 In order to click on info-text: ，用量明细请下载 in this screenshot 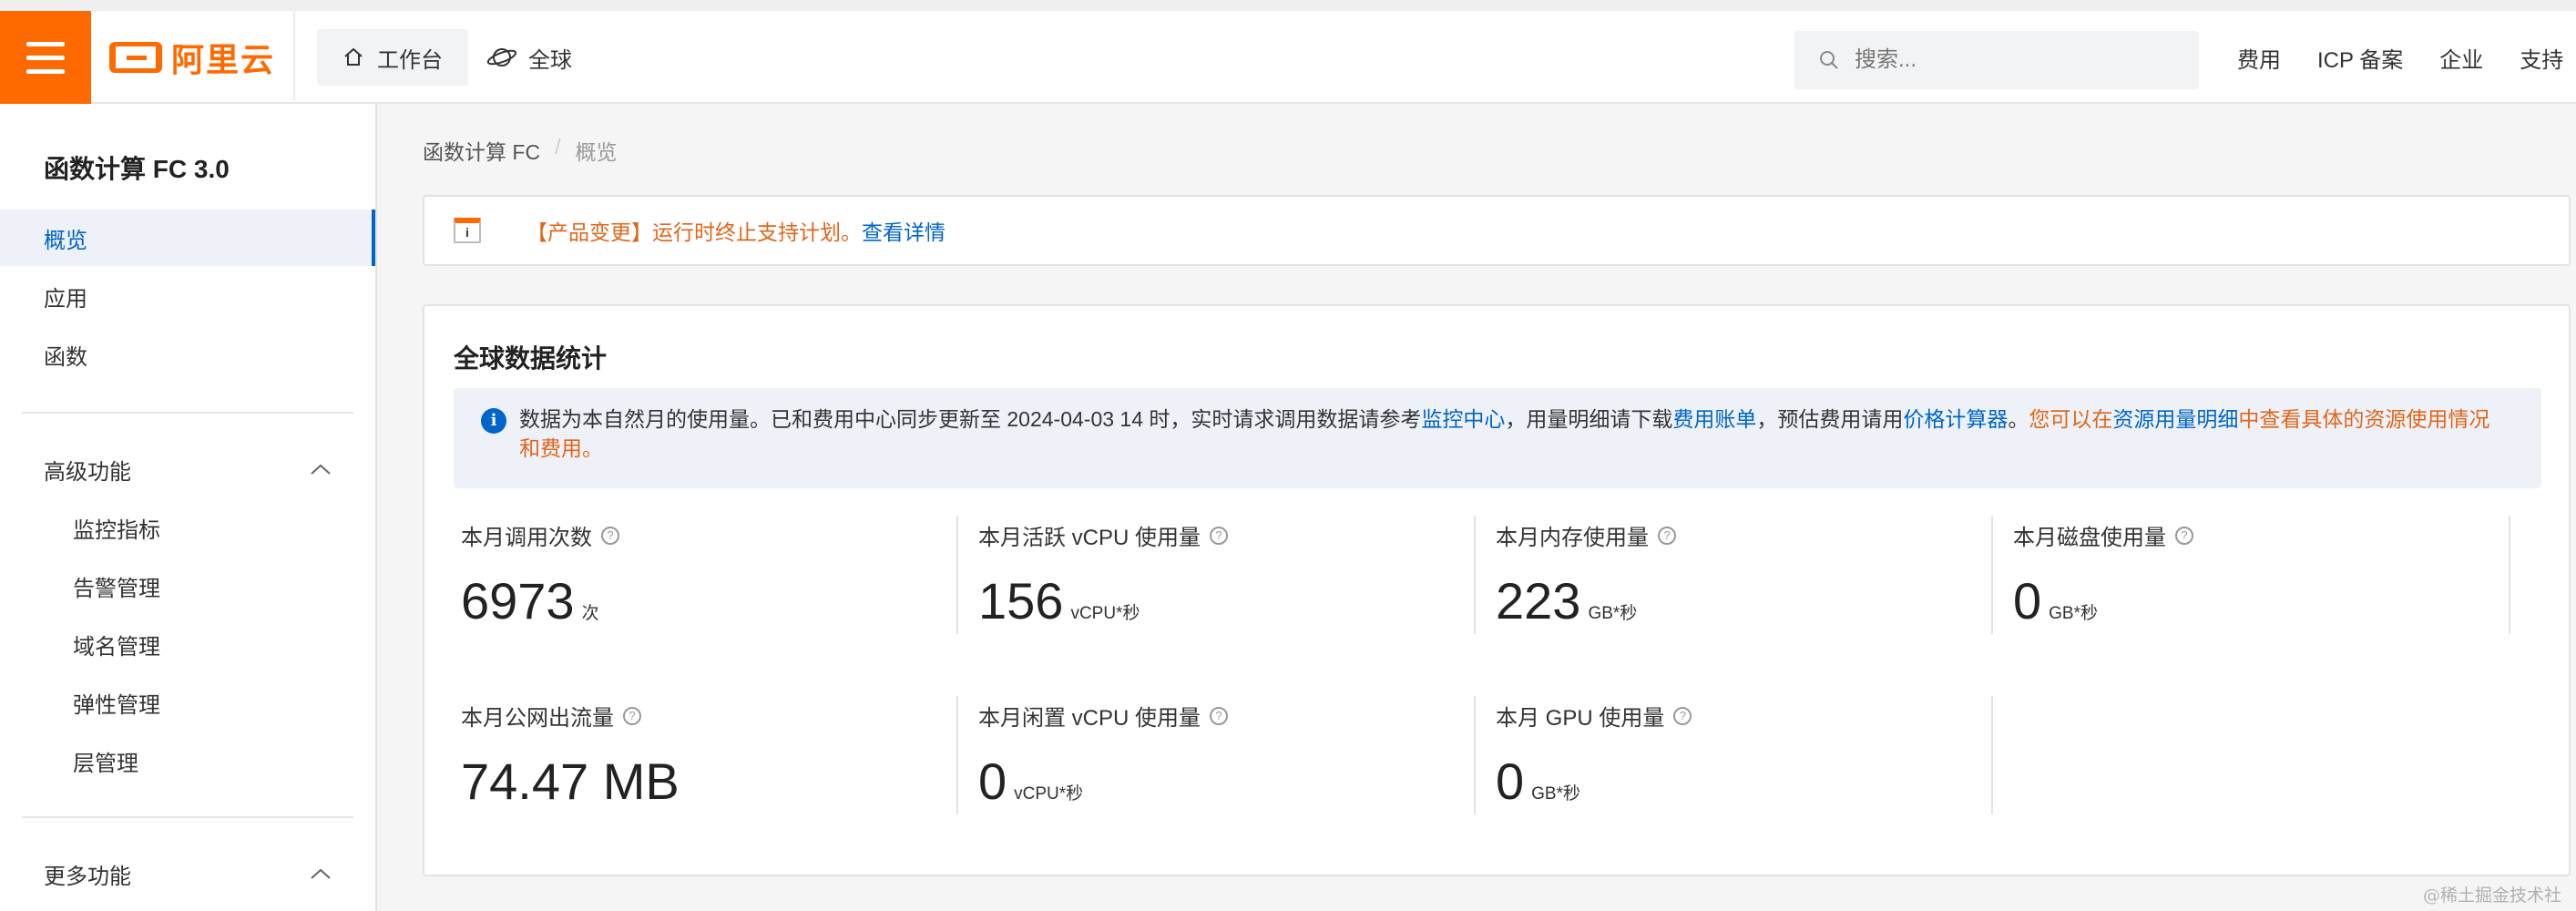, I will do `click(1589, 419)`.